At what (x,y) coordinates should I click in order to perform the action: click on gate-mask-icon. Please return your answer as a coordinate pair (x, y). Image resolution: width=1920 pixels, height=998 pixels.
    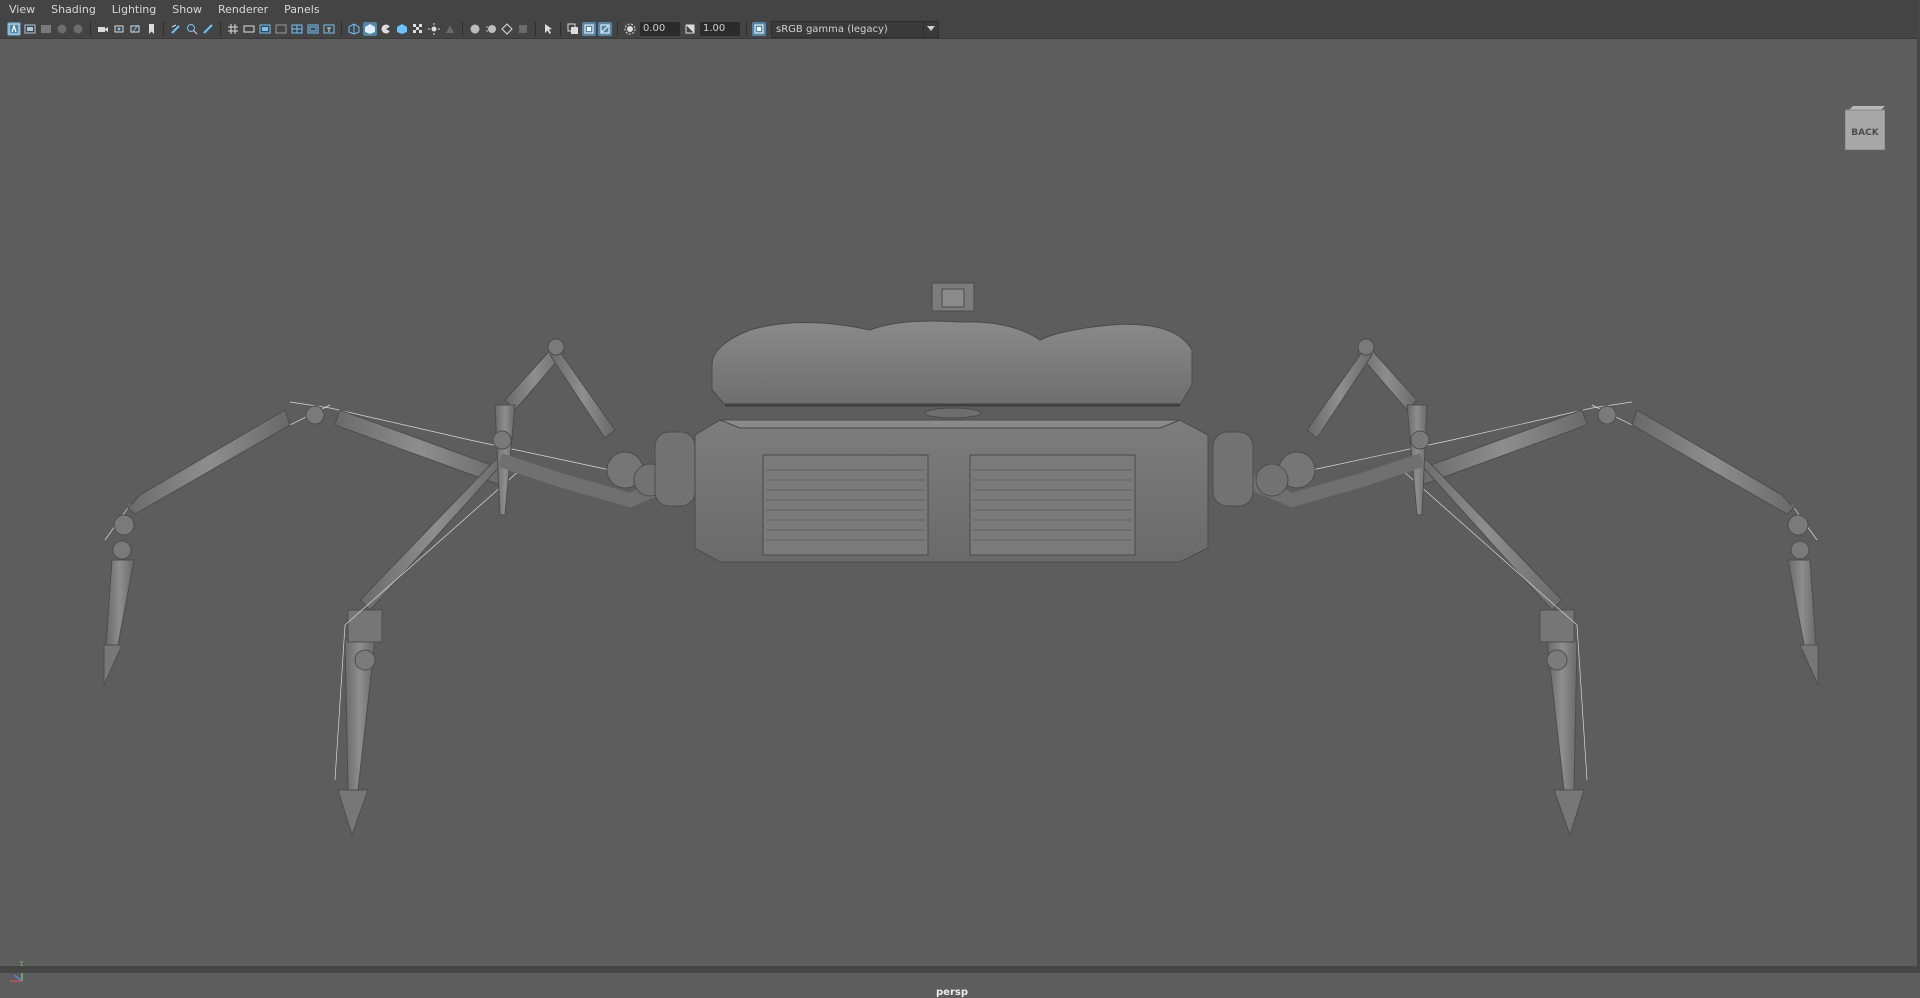
    Looking at the image, I should click on (281, 29).